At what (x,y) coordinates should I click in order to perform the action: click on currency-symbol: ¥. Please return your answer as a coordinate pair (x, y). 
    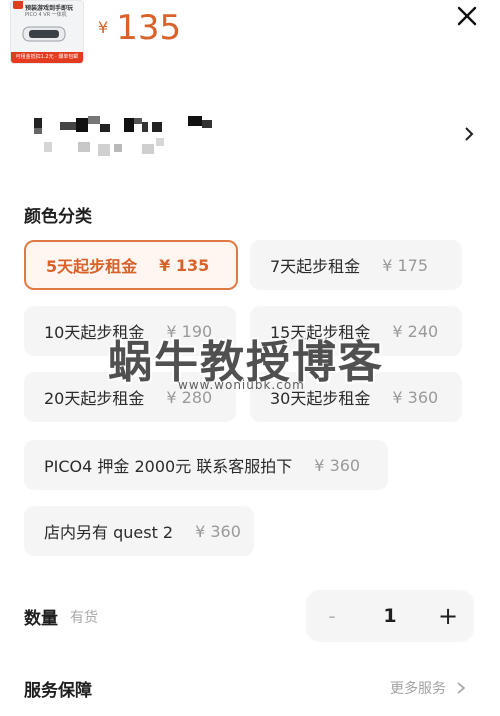
    Looking at the image, I should click on (103, 27).